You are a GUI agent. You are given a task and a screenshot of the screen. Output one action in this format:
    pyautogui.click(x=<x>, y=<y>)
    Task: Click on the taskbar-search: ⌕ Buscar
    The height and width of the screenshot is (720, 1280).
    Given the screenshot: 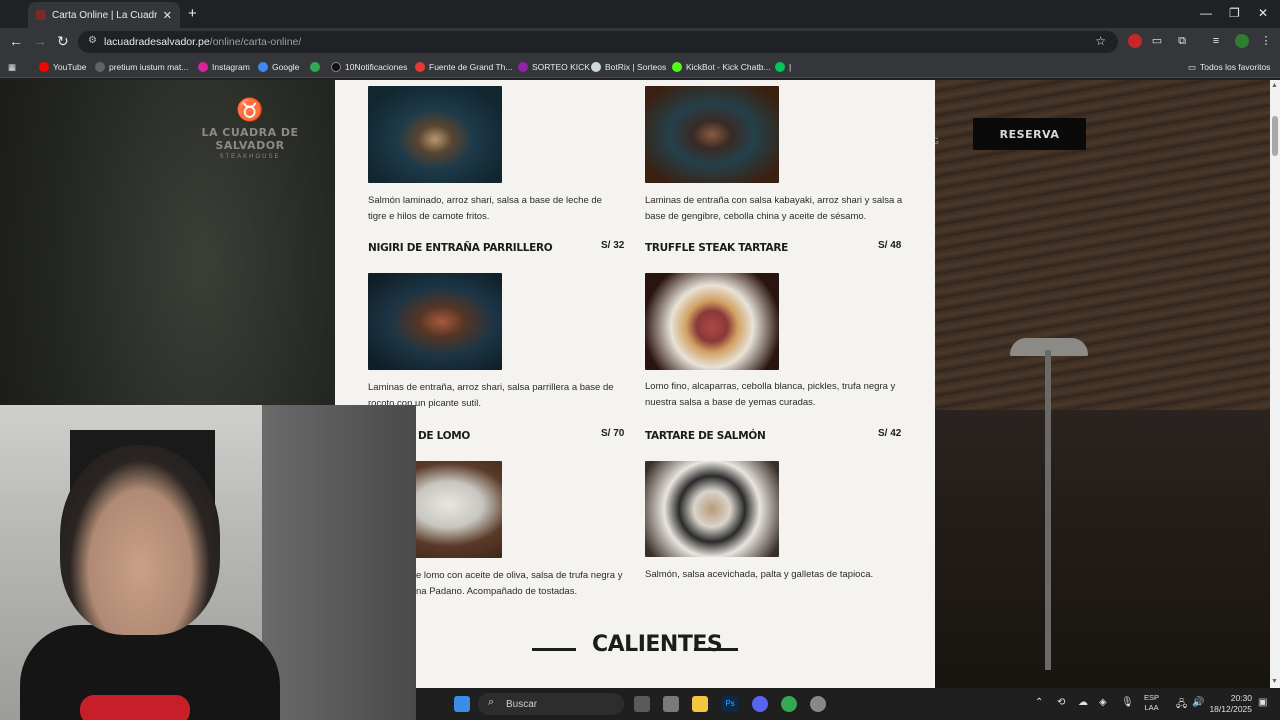 What is the action you would take?
    pyautogui.click(x=551, y=704)
    